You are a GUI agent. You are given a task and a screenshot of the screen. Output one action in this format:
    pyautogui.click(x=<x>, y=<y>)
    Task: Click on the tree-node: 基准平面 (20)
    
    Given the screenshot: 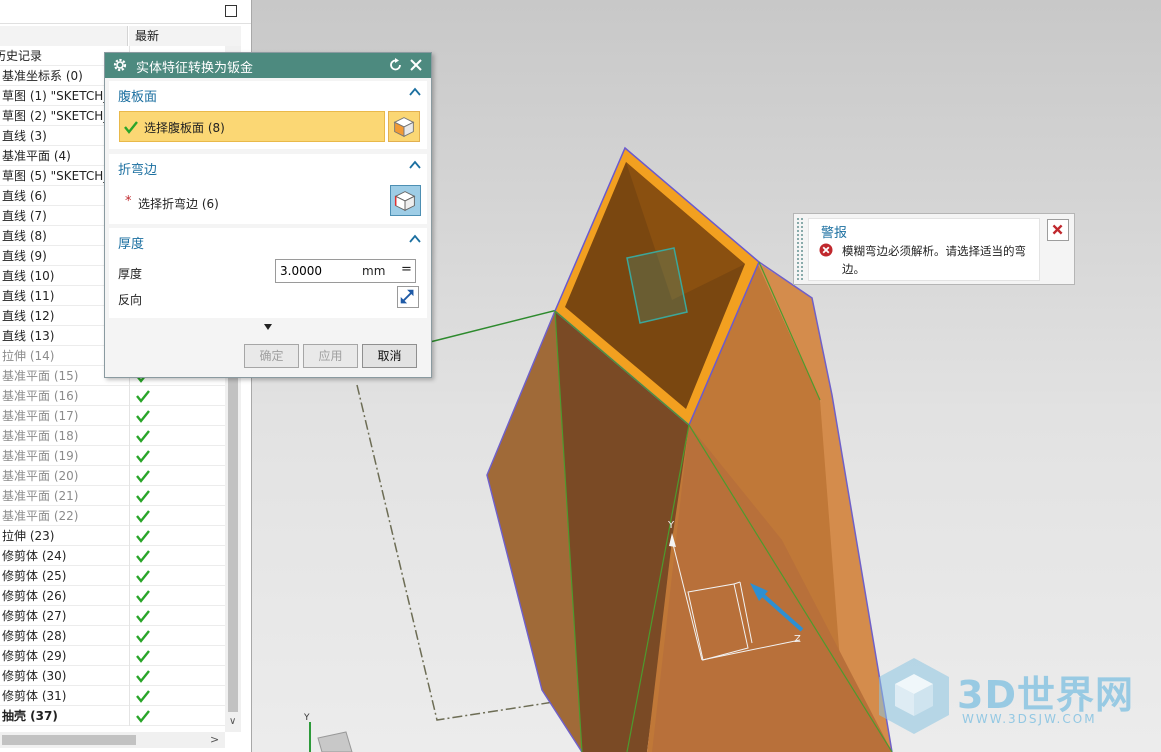 What is the action you would take?
    pyautogui.click(x=112, y=476)
    